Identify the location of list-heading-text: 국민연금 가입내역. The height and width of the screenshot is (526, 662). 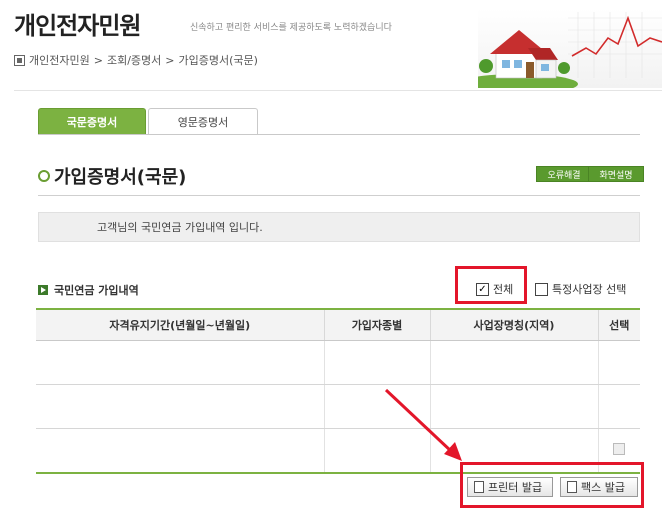
(96, 290).